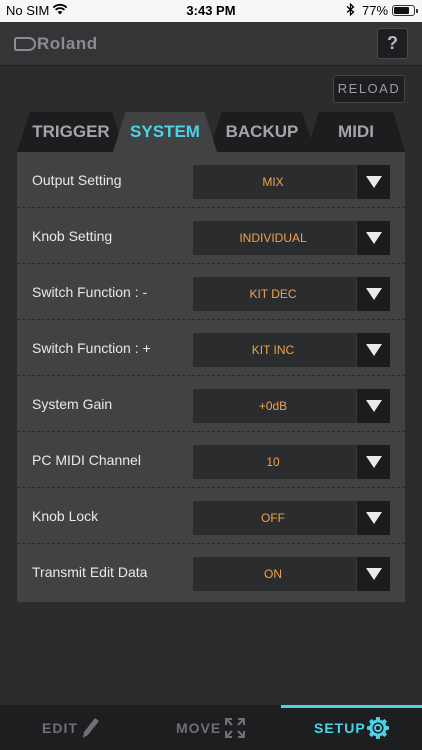 This screenshot has height=750, width=422. I want to click on setting-row: Switch Function : + KIT INC, so click(211, 348).